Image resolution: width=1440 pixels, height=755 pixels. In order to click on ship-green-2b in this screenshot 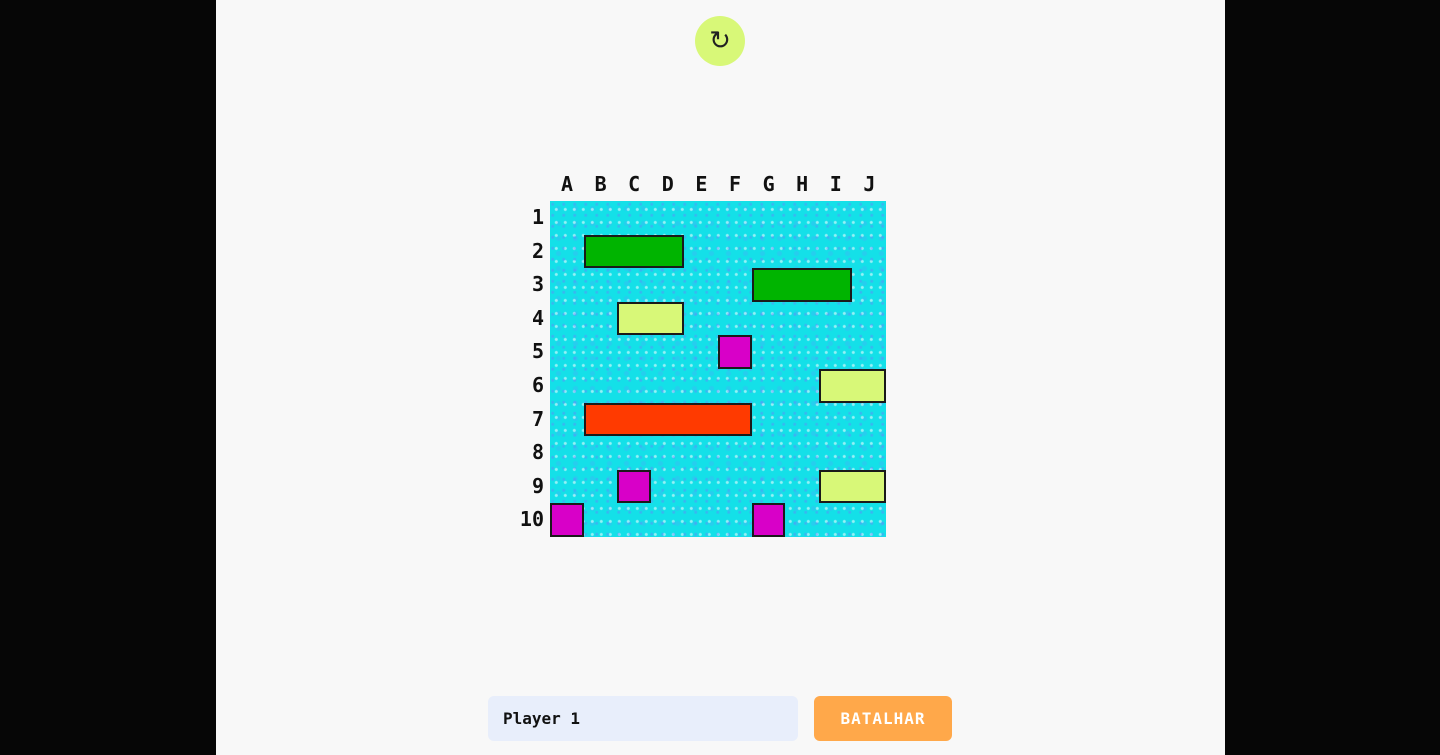, I will do `click(634, 251)`.